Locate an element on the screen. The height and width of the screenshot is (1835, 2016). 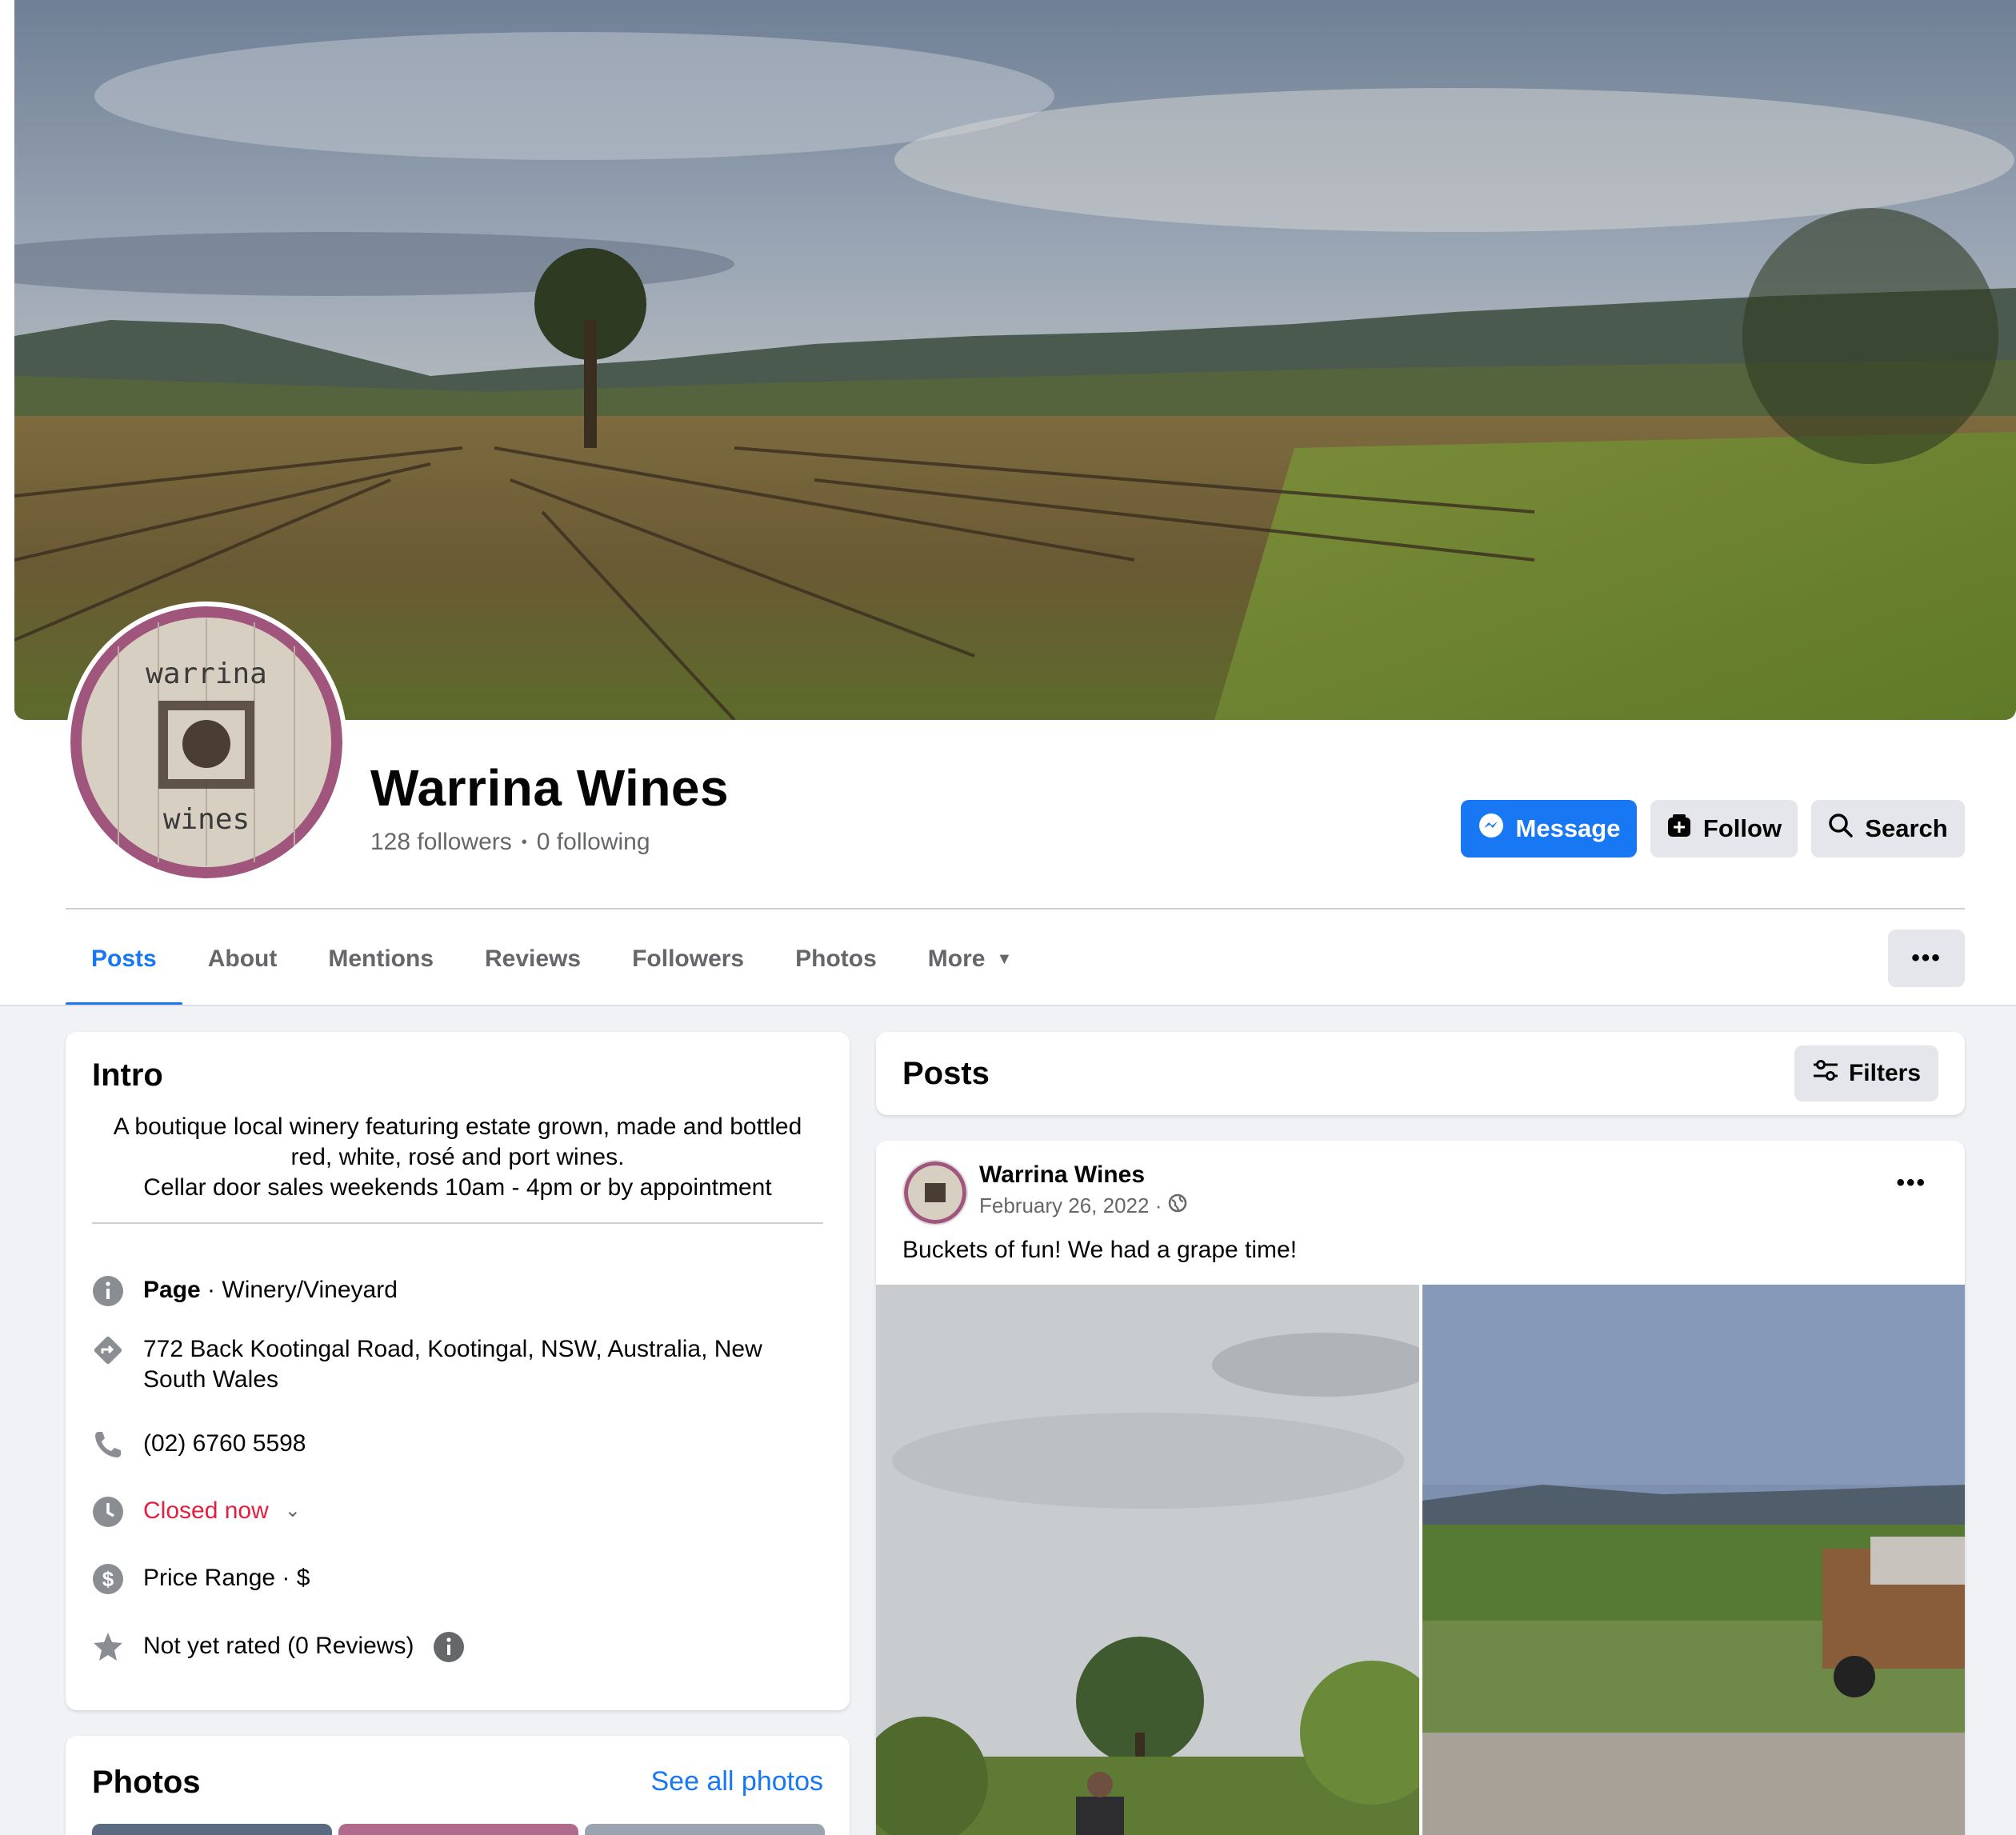
search-label: Search is located at coordinates (1906, 828).